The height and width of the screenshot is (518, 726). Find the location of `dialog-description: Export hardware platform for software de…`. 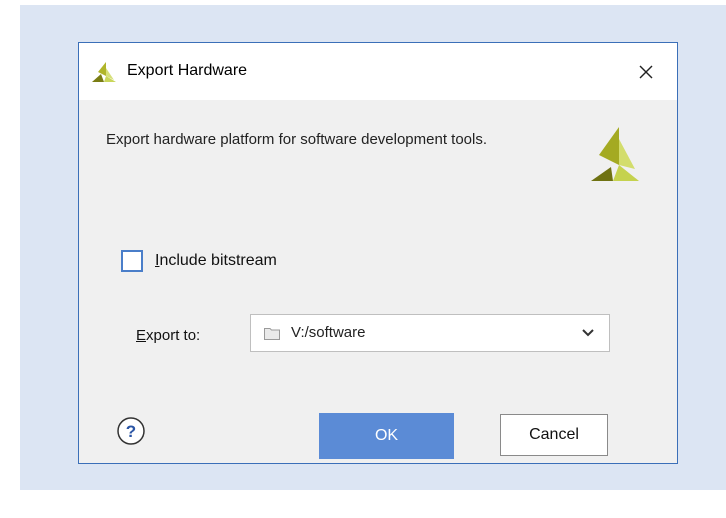

dialog-description: Export hardware platform for software de… is located at coordinates (297, 139).